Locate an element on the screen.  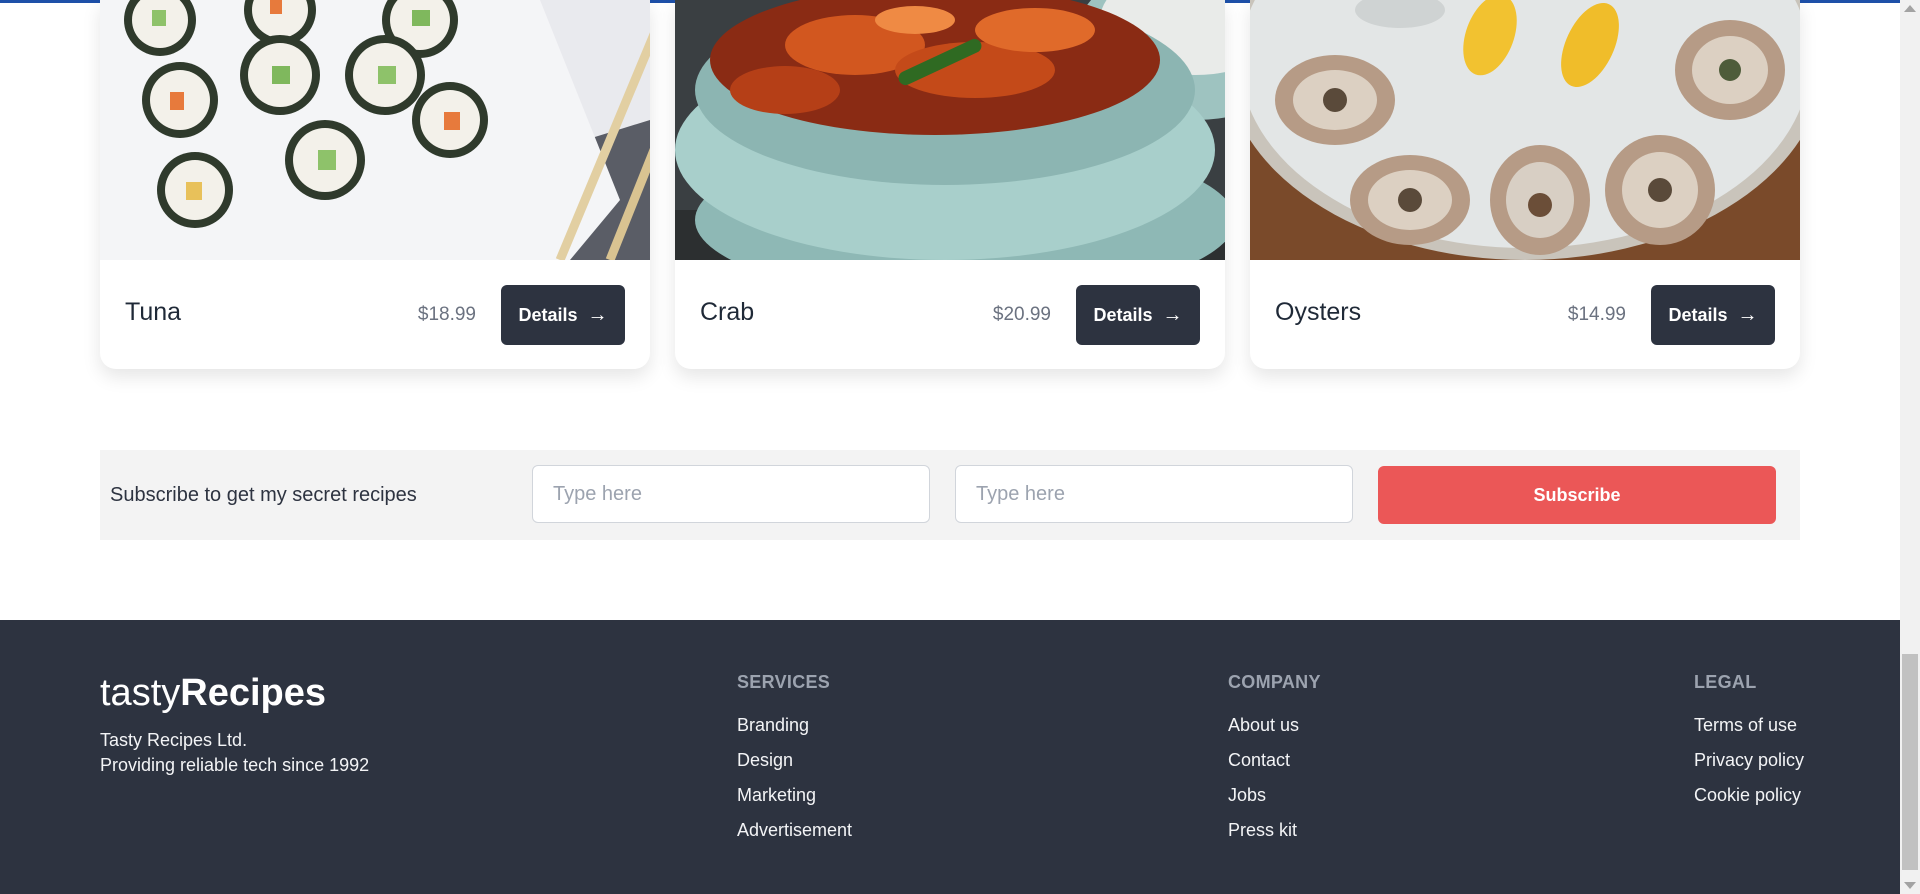
scroll-down-icon is located at coordinates (1910, 885).